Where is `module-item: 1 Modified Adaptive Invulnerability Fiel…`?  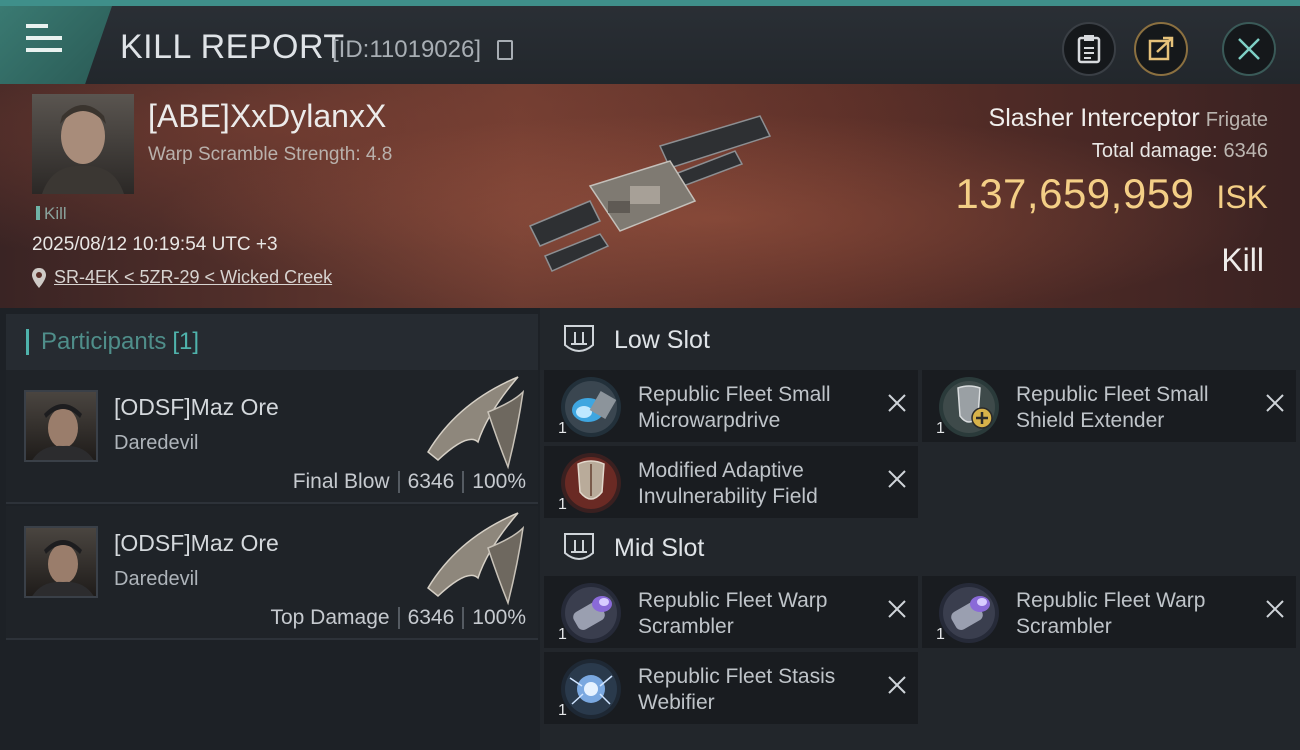 module-item: 1 Modified Adaptive Invulnerability Fiel… is located at coordinates (731, 482).